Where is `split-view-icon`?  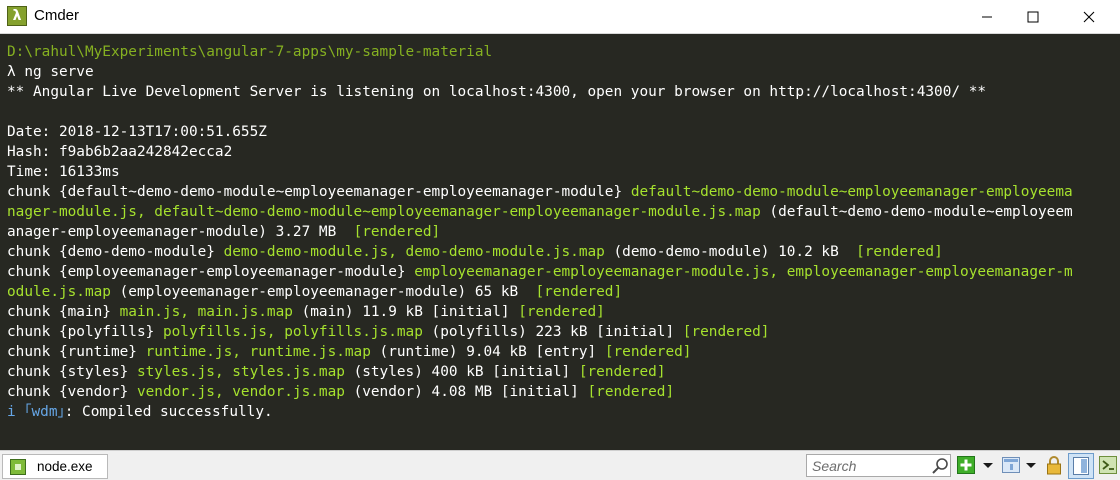 split-view-icon is located at coordinates (1081, 466).